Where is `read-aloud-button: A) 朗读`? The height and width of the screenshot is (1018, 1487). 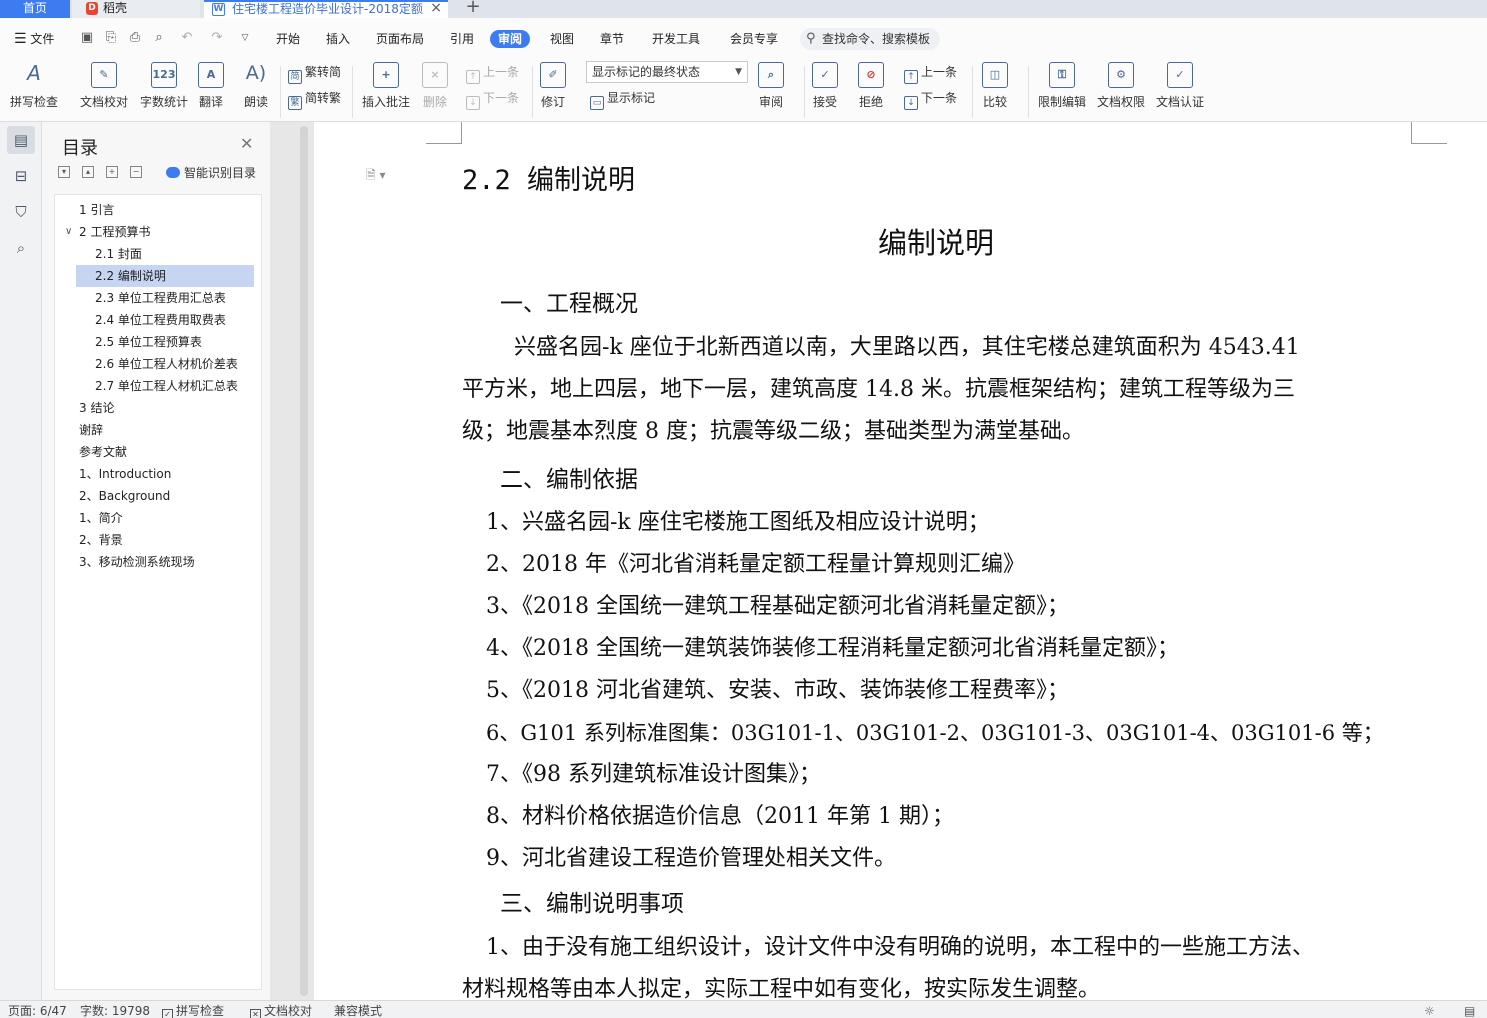 read-aloud-button: A) 朗读 is located at coordinates (256, 85).